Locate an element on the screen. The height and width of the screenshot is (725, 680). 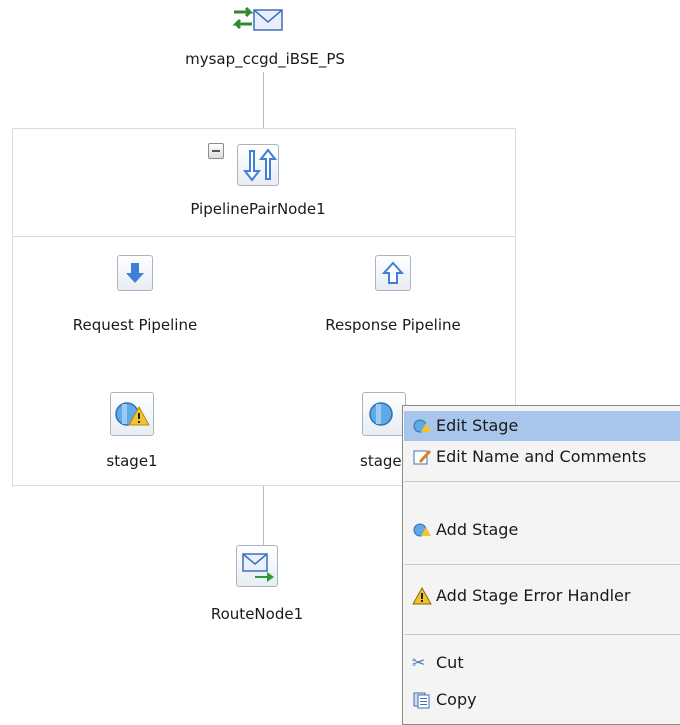
menu-item-label: Cut is located at coordinates (450, 662).